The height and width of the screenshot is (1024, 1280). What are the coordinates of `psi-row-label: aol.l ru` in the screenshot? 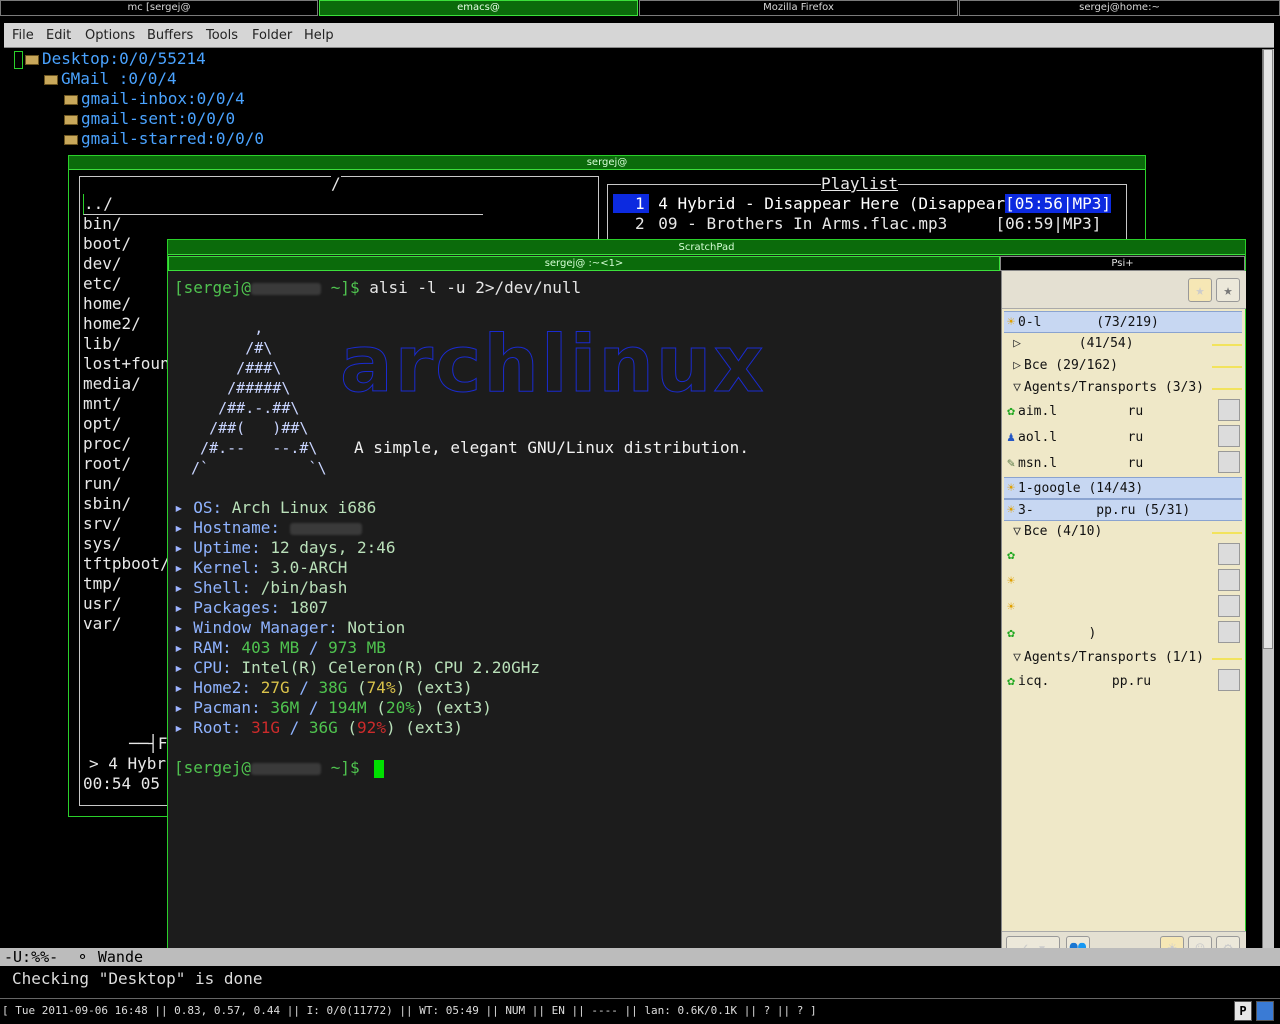 It's located at (1081, 437).